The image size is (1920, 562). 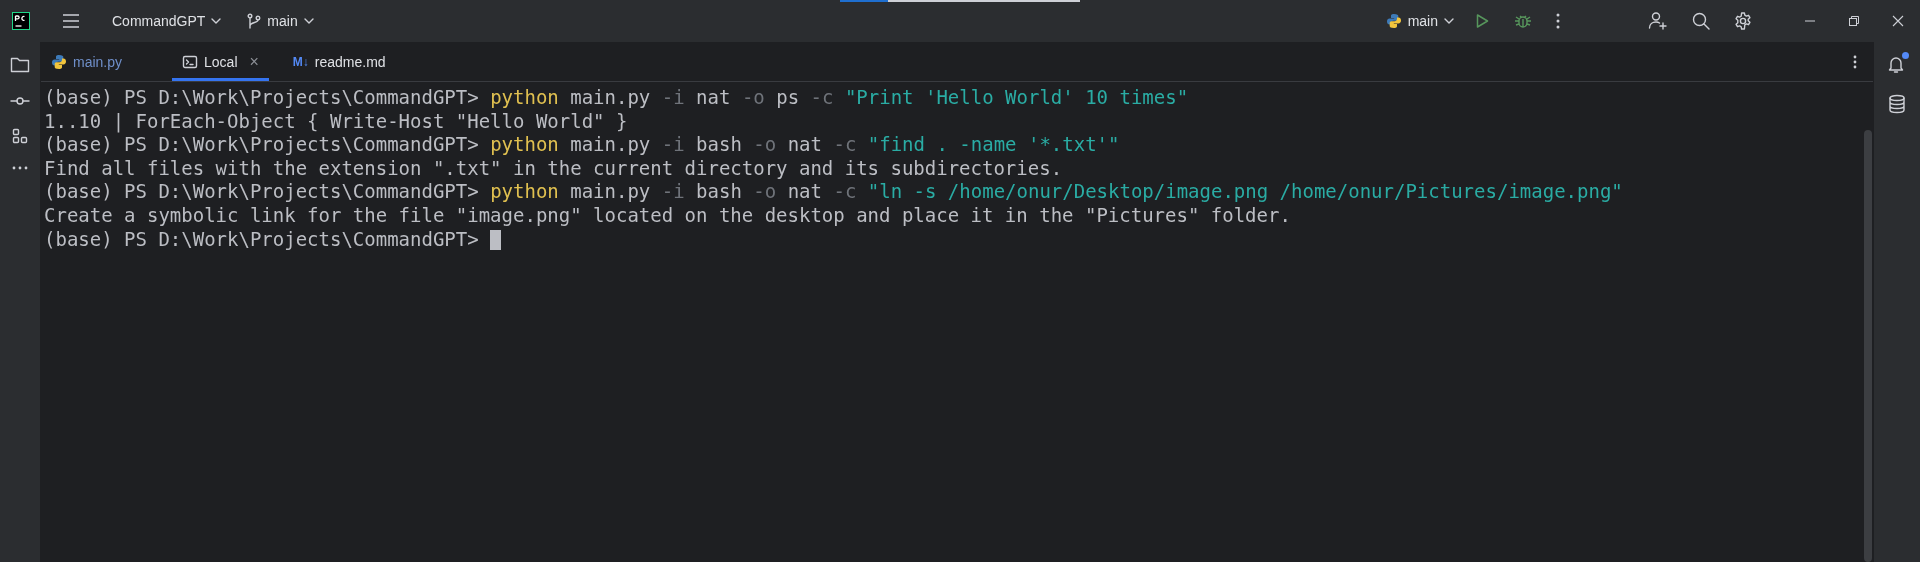 I want to click on editor-tab: M↓ readme.md, so click(x=339, y=61).